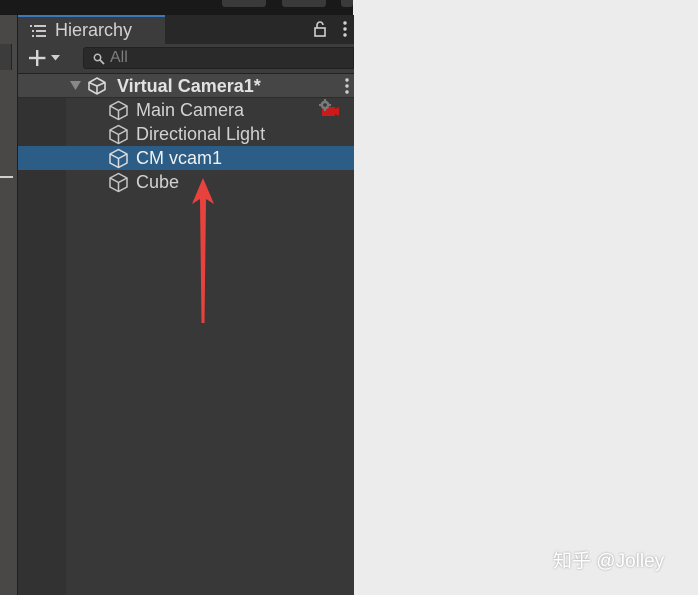 The width and height of the screenshot is (698, 595). I want to click on tab-strip: Hierarchy, so click(186, 29).